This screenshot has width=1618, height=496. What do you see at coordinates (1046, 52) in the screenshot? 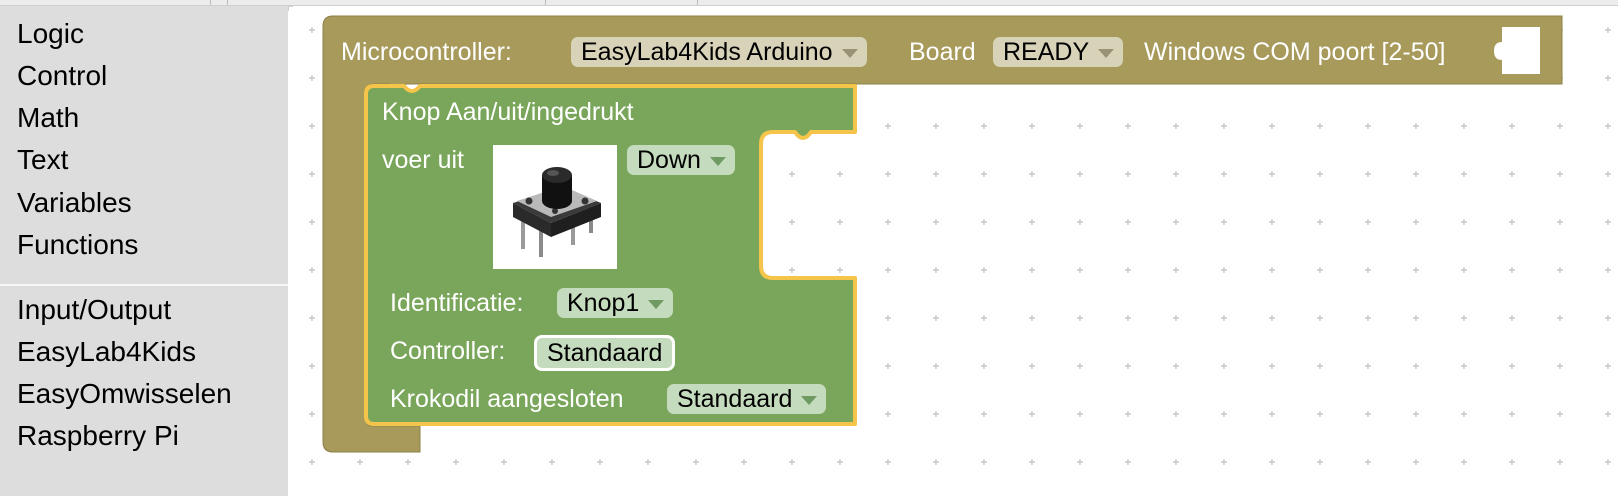
I see `board-status-value: READY` at bounding box center [1046, 52].